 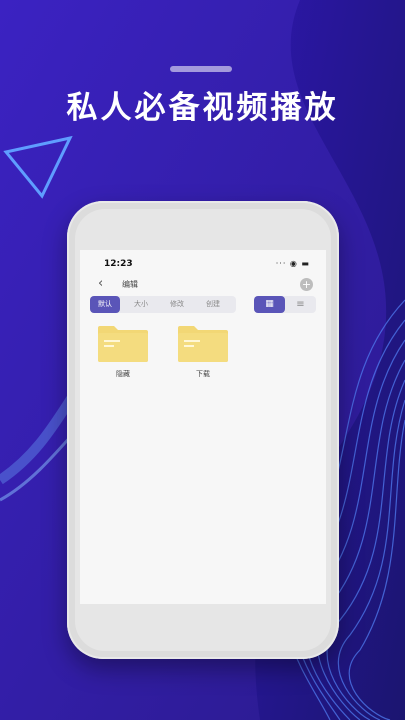 What do you see at coordinates (292, 263) in the screenshot?
I see `status-icons: ··· ◉ ▬` at bounding box center [292, 263].